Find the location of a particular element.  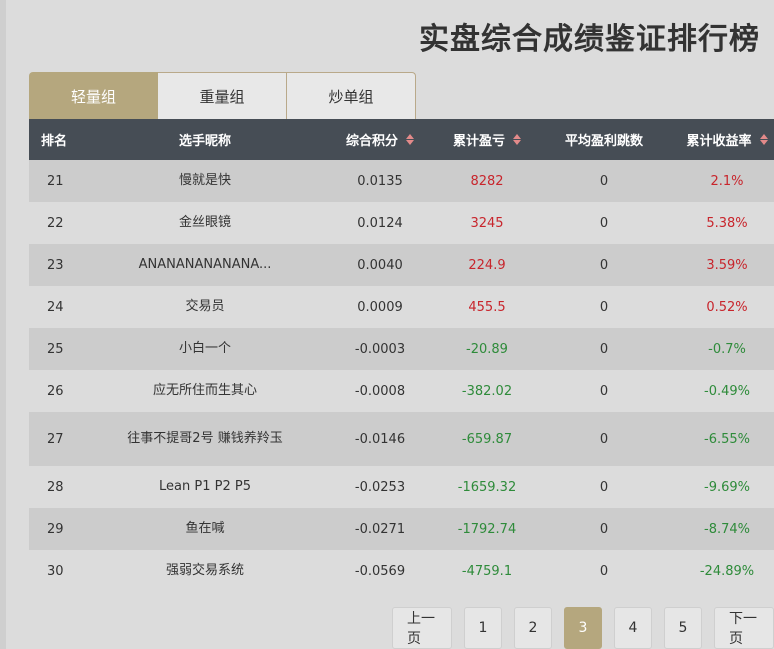

group-tabs: 轻量组 重量组 炒单组 is located at coordinates (222, 95).